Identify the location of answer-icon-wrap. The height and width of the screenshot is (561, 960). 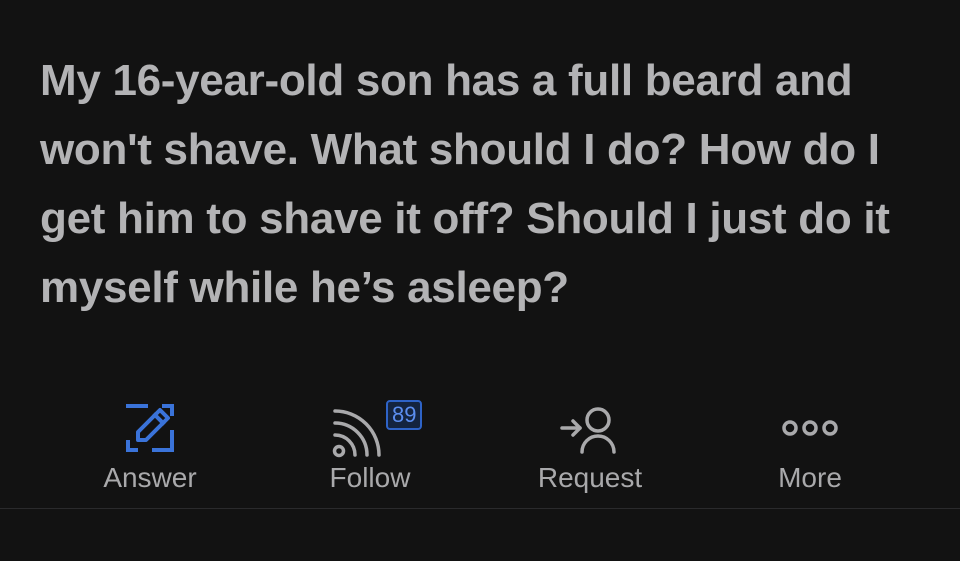
(150, 428).